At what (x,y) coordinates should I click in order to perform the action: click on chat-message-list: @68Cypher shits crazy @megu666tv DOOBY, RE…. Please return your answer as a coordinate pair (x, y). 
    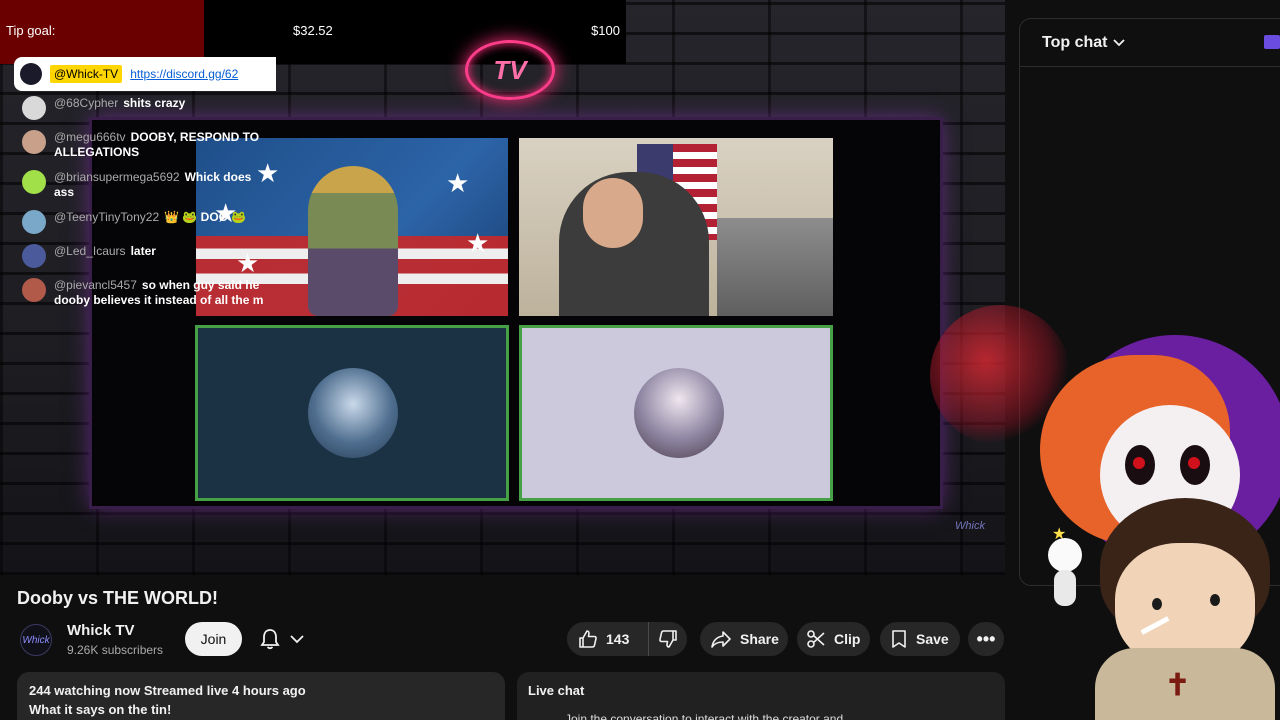
    Looking at the image, I should click on (152, 207).